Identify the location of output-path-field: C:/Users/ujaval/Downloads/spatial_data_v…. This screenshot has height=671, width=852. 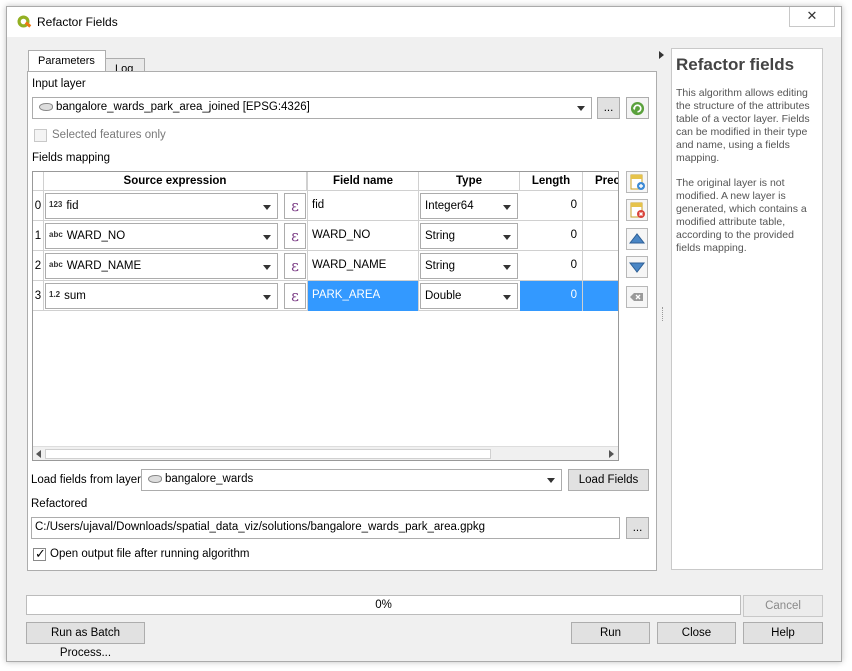
(325, 528).